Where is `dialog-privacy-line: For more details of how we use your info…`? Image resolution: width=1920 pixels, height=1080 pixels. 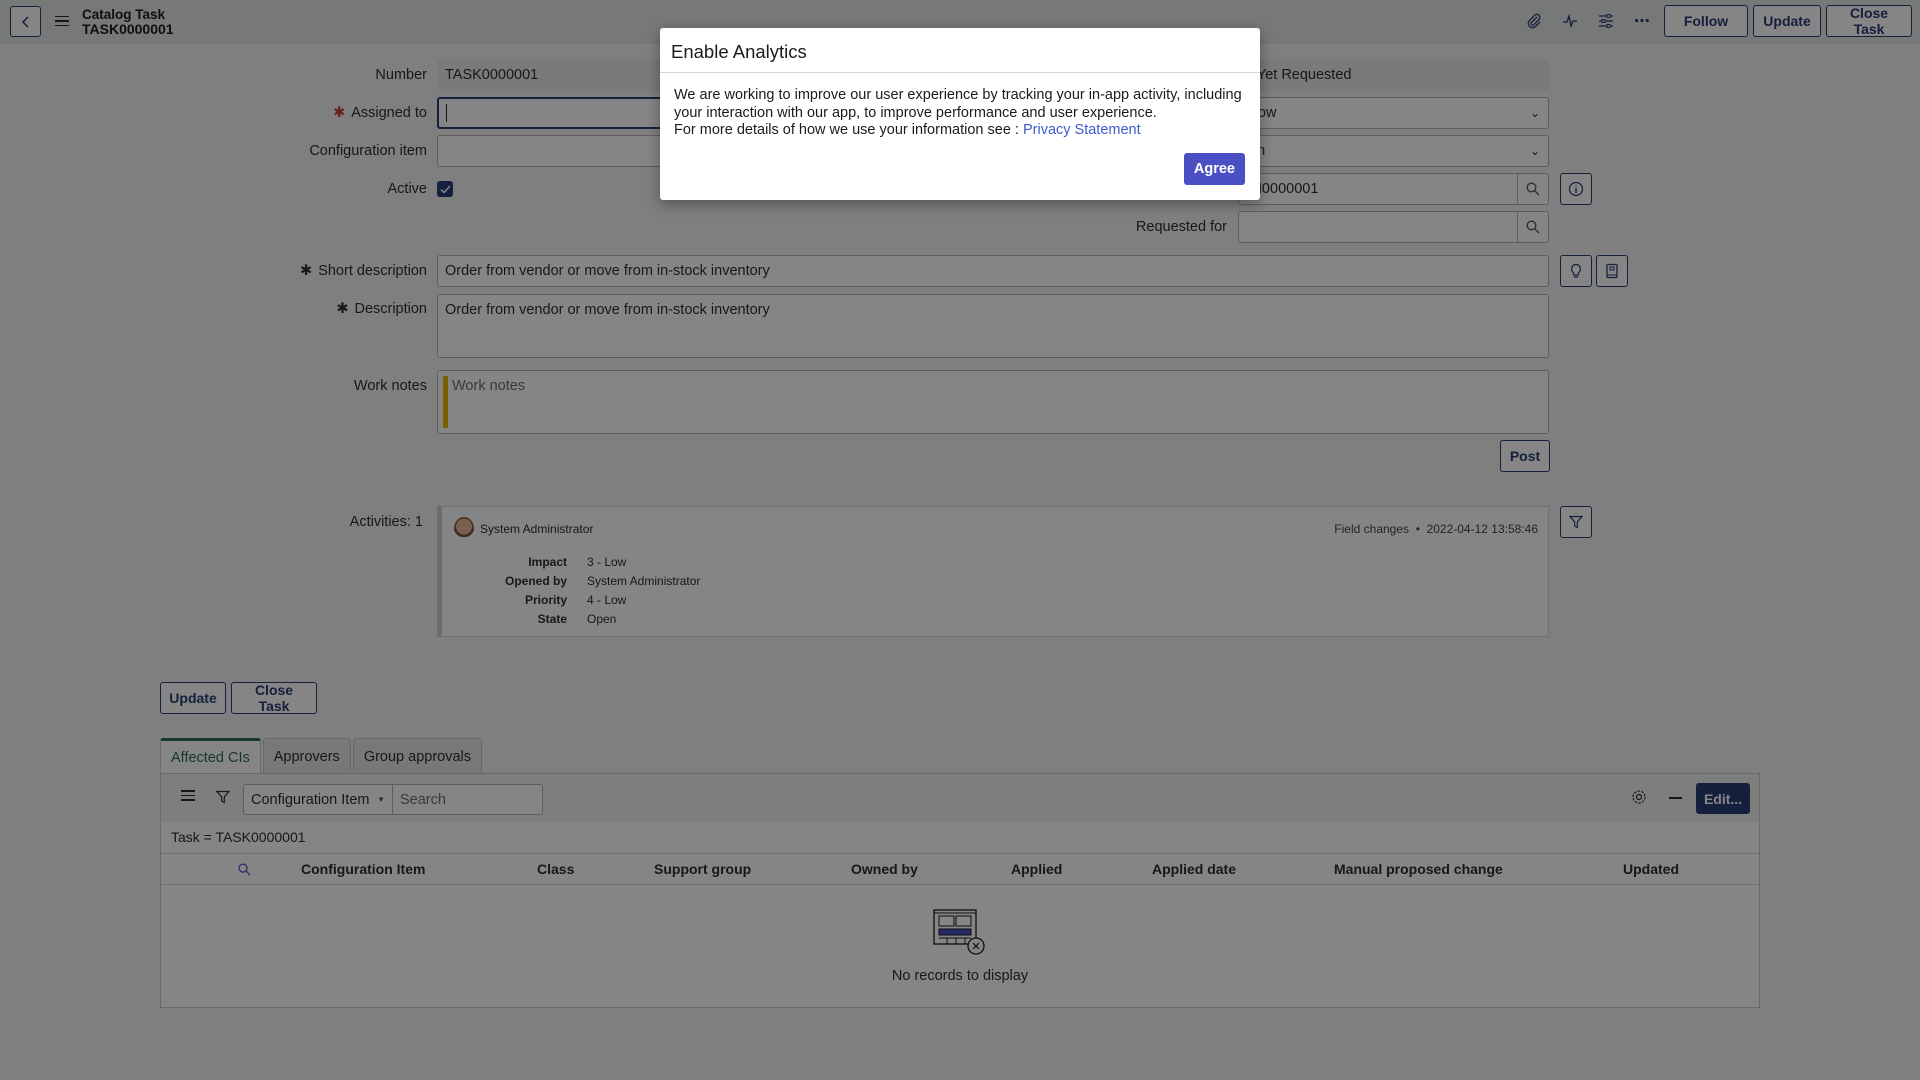 dialog-privacy-line: For more details of how we use your info… is located at coordinates (907, 130).